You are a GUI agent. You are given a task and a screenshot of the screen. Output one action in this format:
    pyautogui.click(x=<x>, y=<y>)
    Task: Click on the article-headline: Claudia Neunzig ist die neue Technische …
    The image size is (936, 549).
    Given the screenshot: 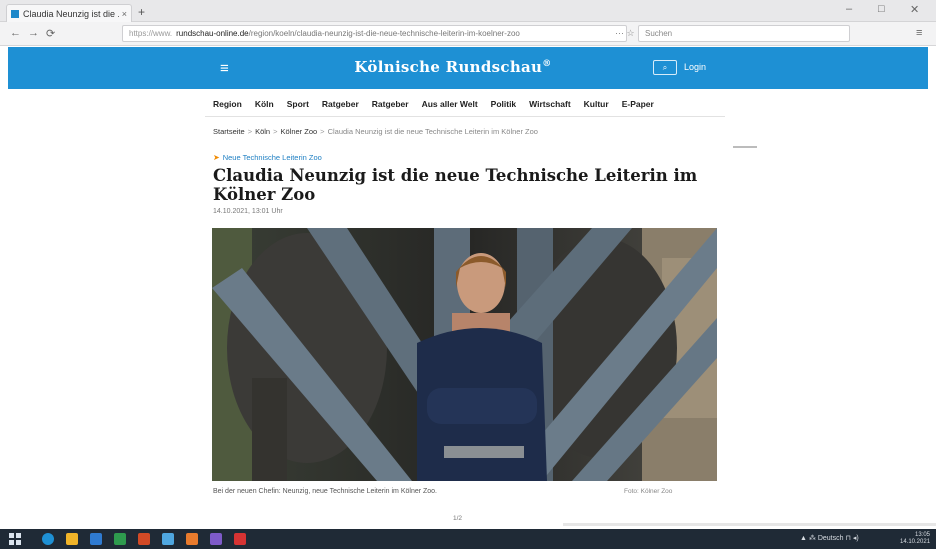 What is the action you would take?
    pyautogui.click(x=455, y=185)
    